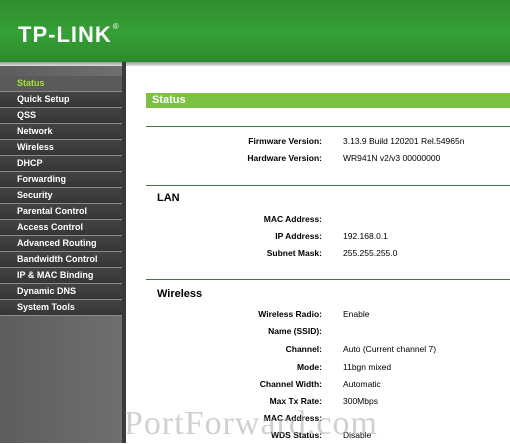 The width and height of the screenshot is (510, 444). What do you see at coordinates (180, 294) in the screenshot?
I see `section-title-wireless: Wireless` at bounding box center [180, 294].